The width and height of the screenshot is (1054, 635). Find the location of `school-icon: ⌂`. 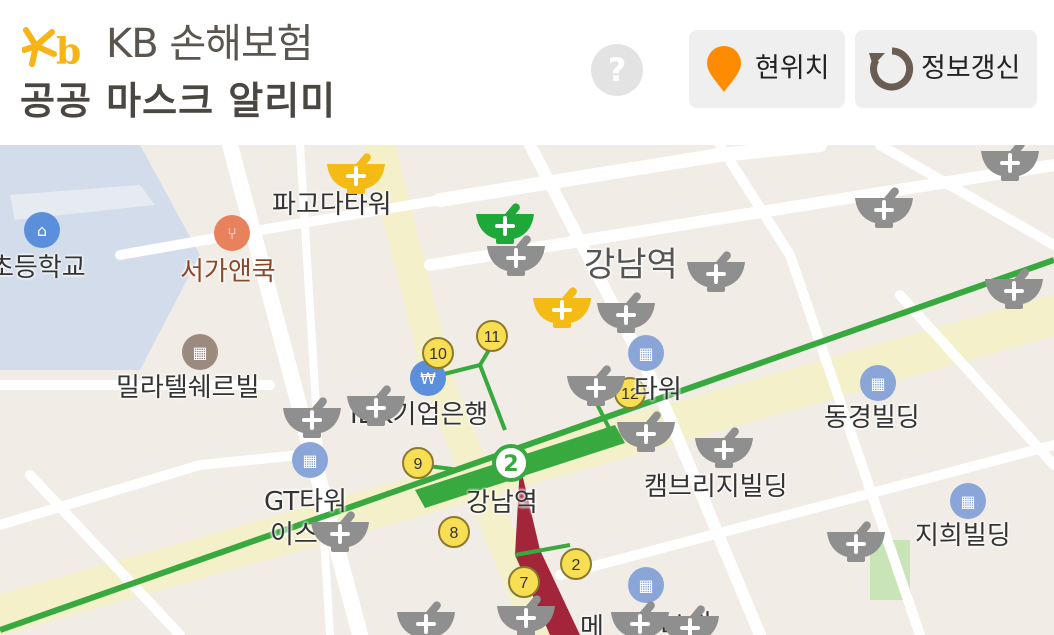

school-icon: ⌂ is located at coordinates (42, 230).